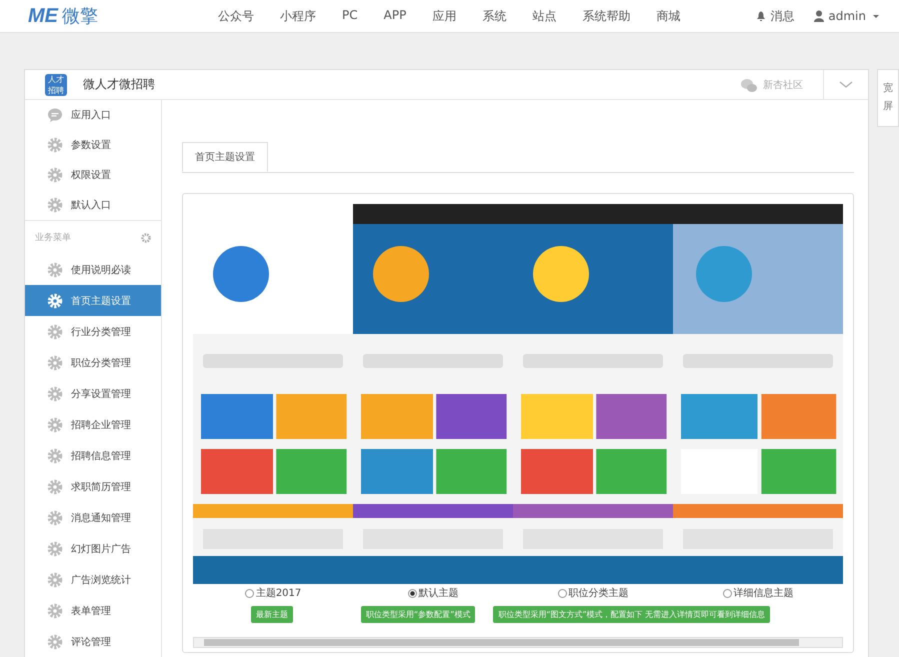 The width and height of the screenshot is (899, 657). Describe the element at coordinates (93, 393) in the screenshot. I see `sidebar-item: 分享设置管理` at that location.